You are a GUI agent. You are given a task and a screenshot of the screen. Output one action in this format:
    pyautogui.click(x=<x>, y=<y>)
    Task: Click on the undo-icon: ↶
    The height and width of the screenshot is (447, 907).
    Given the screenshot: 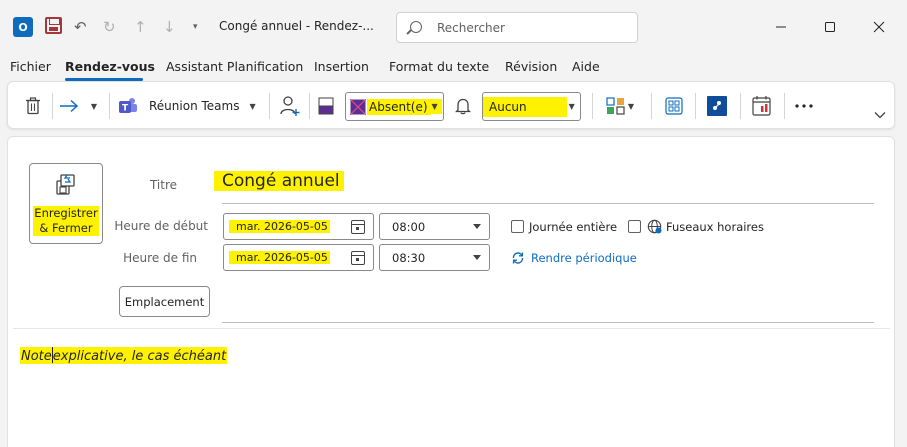 What is the action you would take?
    pyautogui.click(x=80, y=27)
    